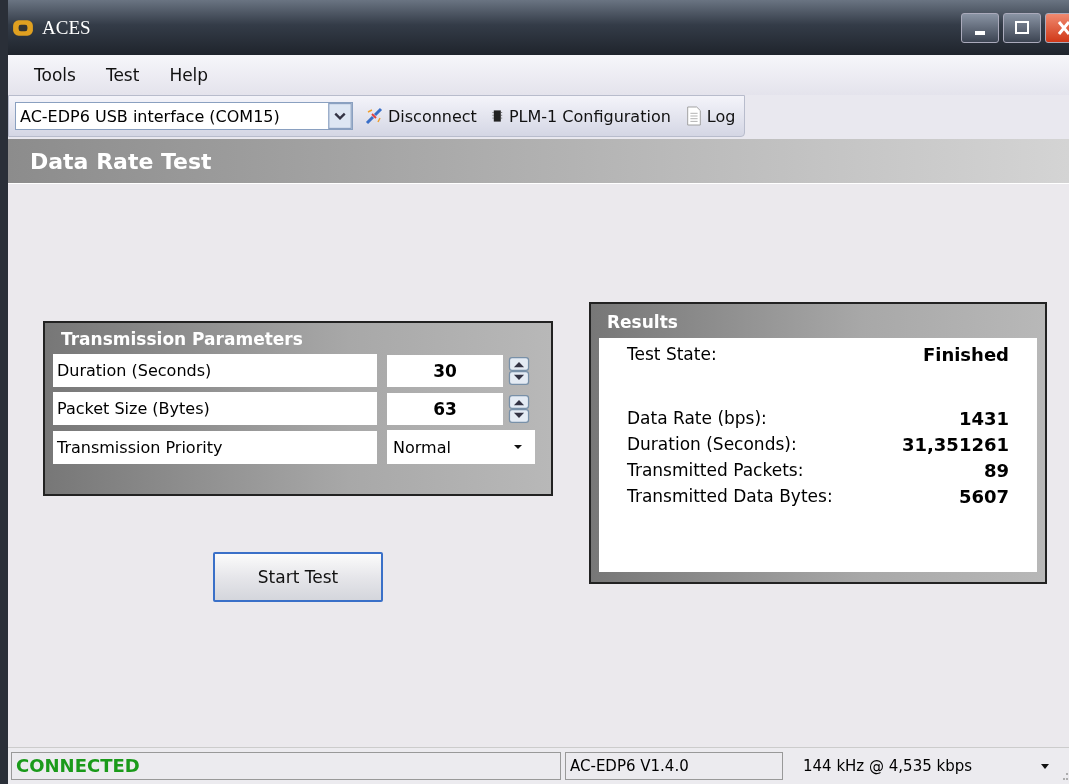 This screenshot has width=1069, height=784. I want to click on connection-status: CONNECTED, so click(286, 766).